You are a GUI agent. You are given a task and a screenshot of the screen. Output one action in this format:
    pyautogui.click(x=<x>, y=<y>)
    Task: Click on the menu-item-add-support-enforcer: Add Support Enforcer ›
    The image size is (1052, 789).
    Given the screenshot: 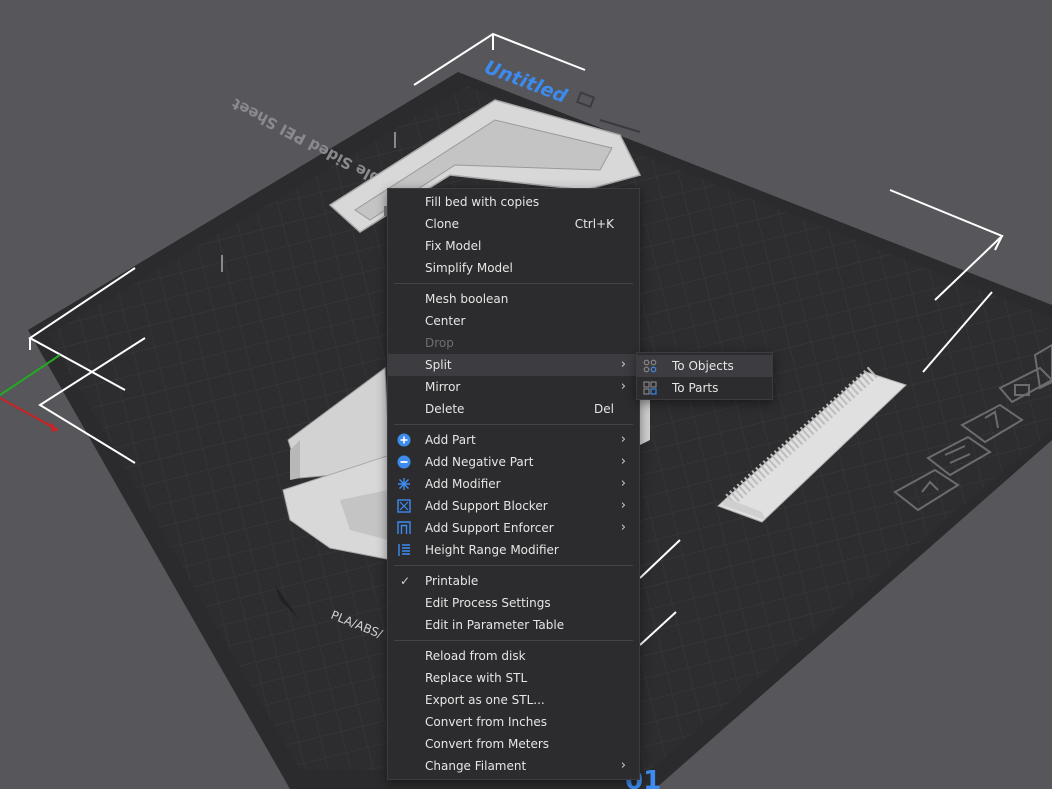 What is the action you would take?
    pyautogui.click(x=513, y=528)
    